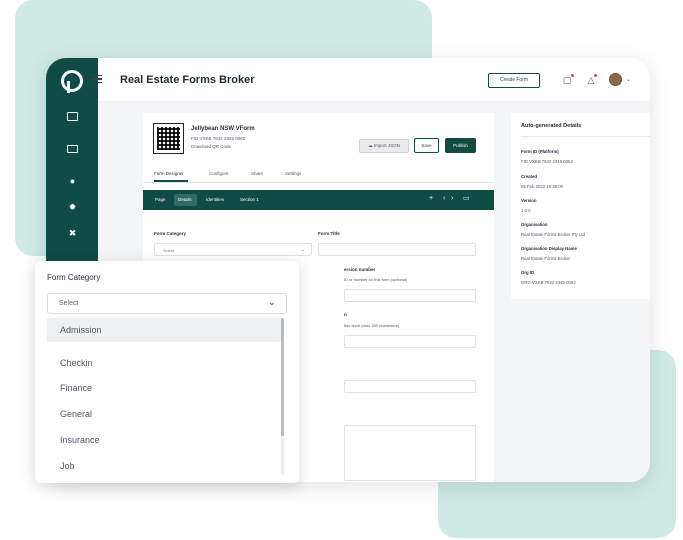 The height and width of the screenshot is (540, 683). I want to click on detail-value: Real Estate Forms Broker Pty Ltd, so click(553, 234).